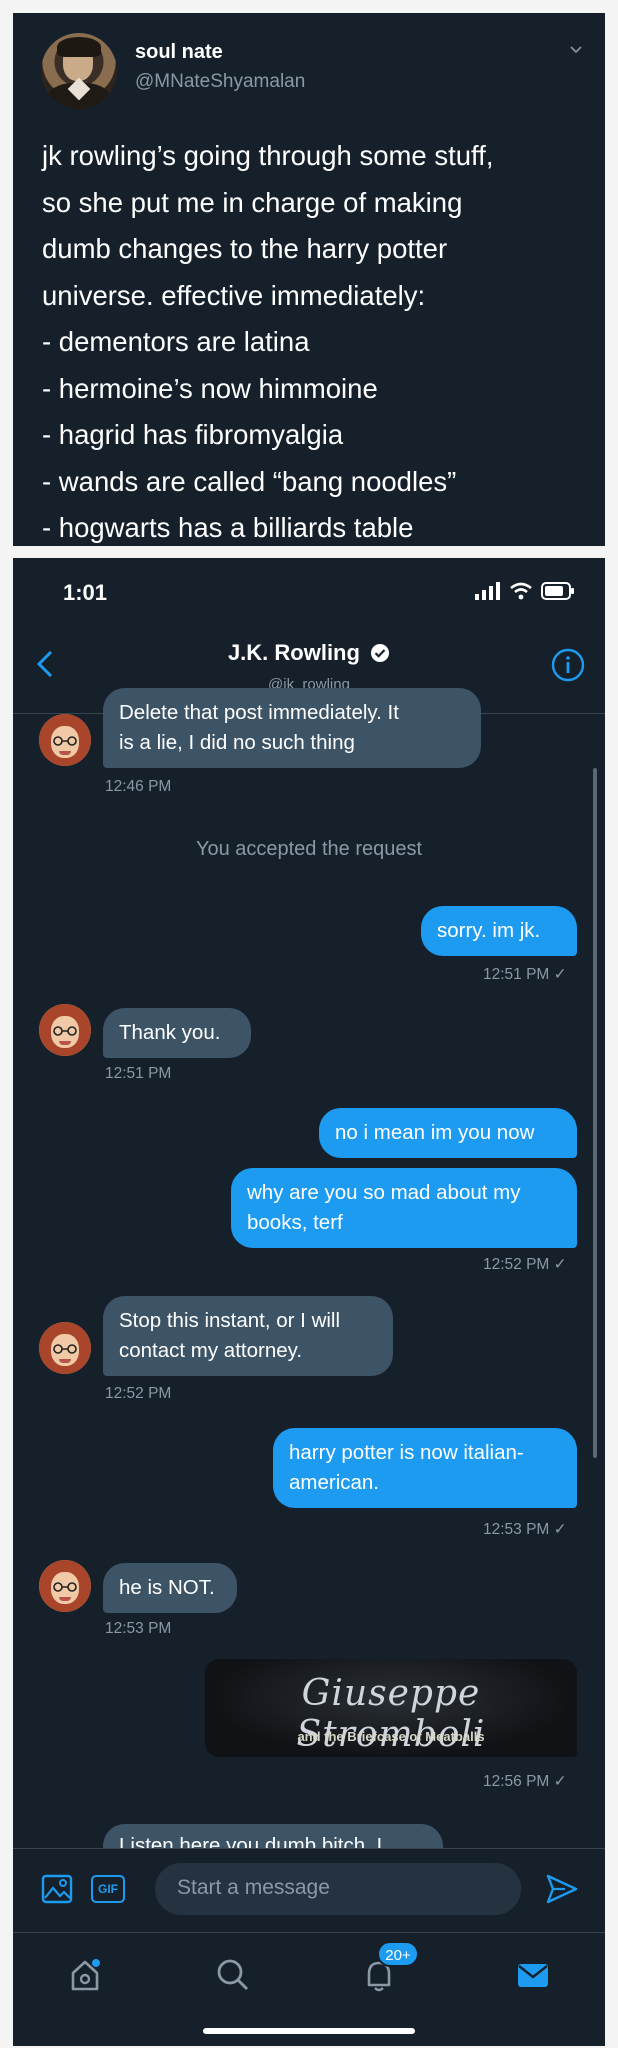  I want to click on verified-badge-icon, so click(380, 653).